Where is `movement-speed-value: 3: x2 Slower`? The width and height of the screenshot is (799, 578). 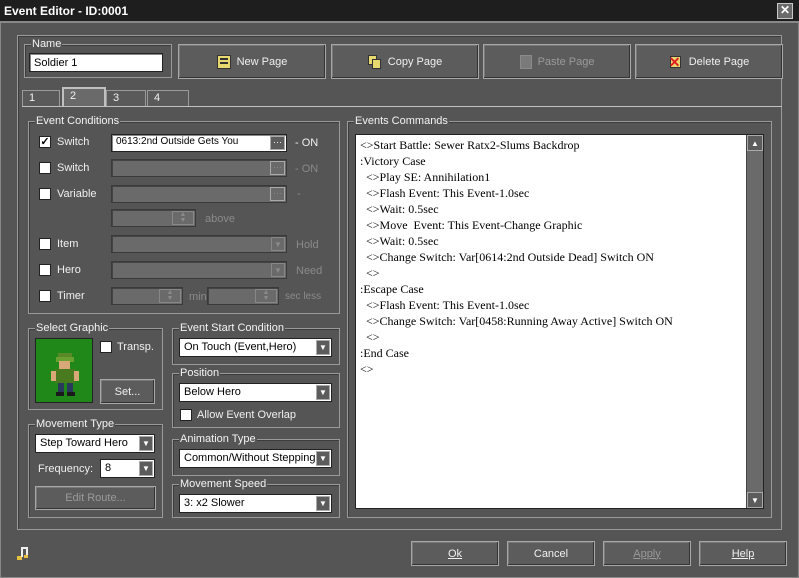
movement-speed-value: 3: x2 Slower is located at coordinates (214, 503).